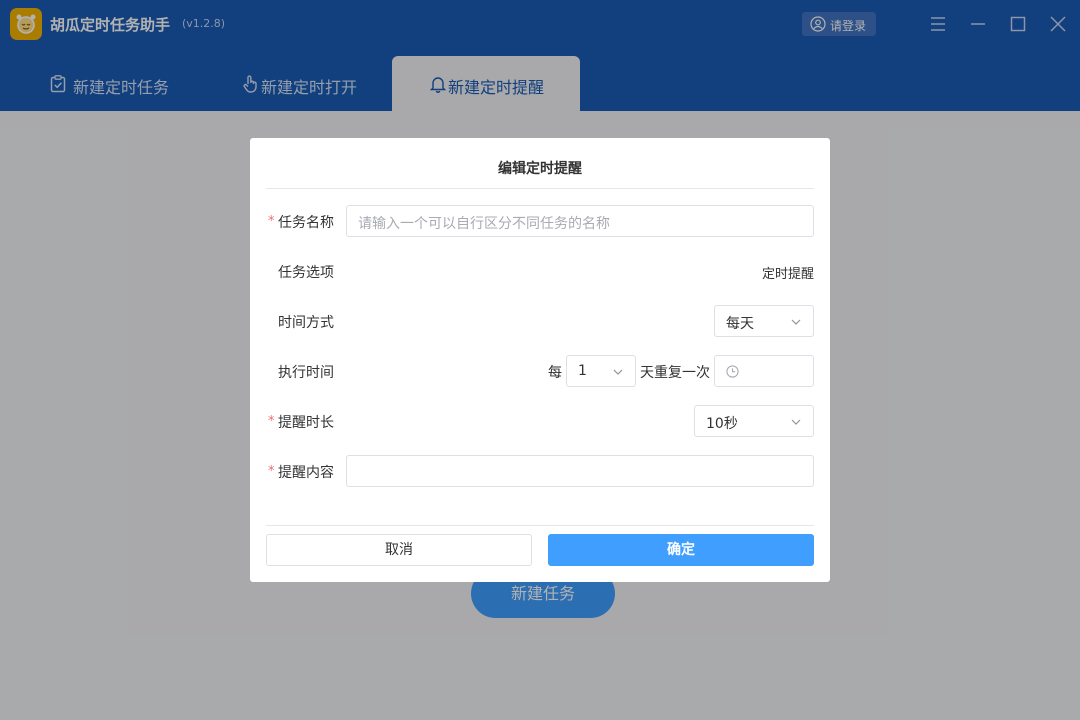 The image size is (1080, 720). What do you see at coordinates (540, 169) in the screenshot?
I see `dialog-title: 编辑定时提醒` at bounding box center [540, 169].